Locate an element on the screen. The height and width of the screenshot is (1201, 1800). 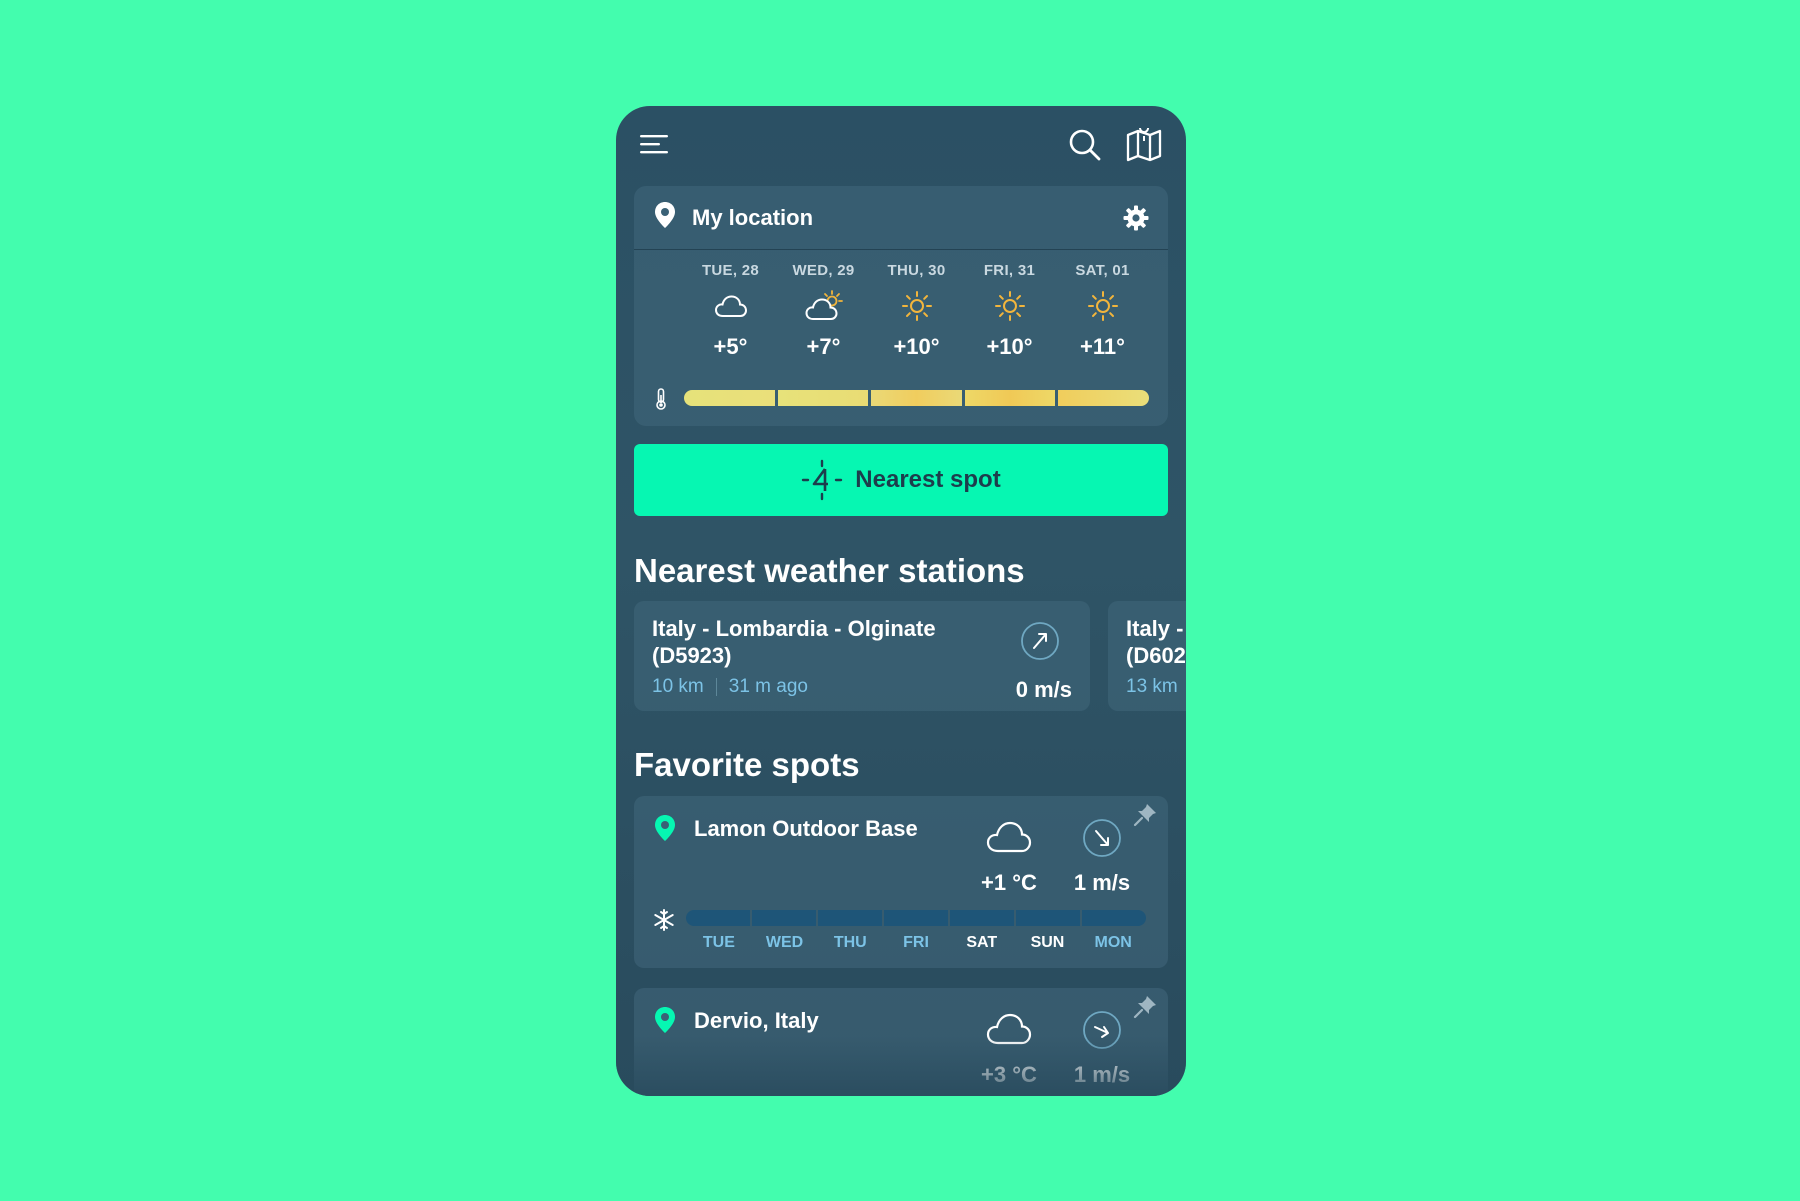
favorite-spot-temperature: +1 °C is located at coordinates (1009, 882).